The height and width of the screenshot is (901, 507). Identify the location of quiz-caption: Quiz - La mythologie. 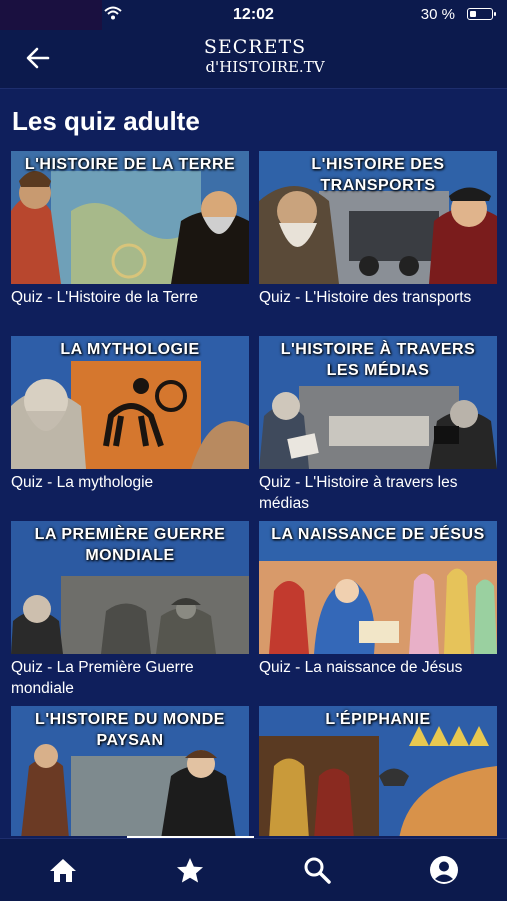
(82, 482).